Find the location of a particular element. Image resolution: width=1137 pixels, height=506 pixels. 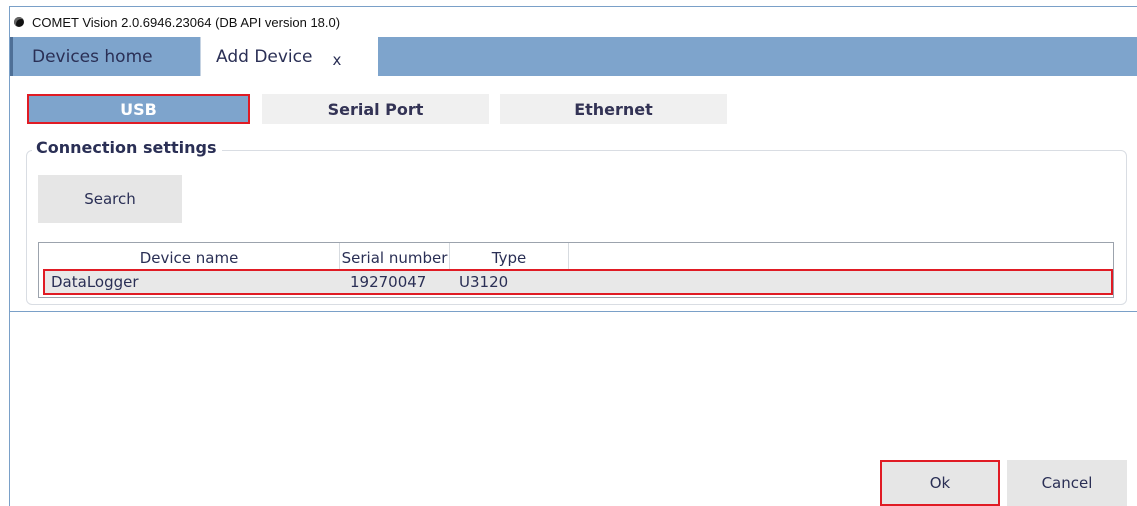

tab-bar: Devices home Add Device x is located at coordinates (573, 56).